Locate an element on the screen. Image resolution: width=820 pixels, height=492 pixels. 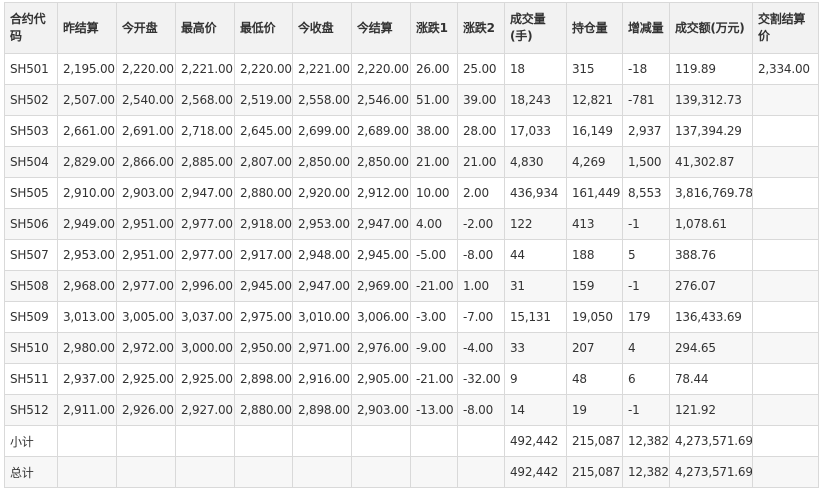
table-cell: 2,866.00 is located at coordinates (146, 162).